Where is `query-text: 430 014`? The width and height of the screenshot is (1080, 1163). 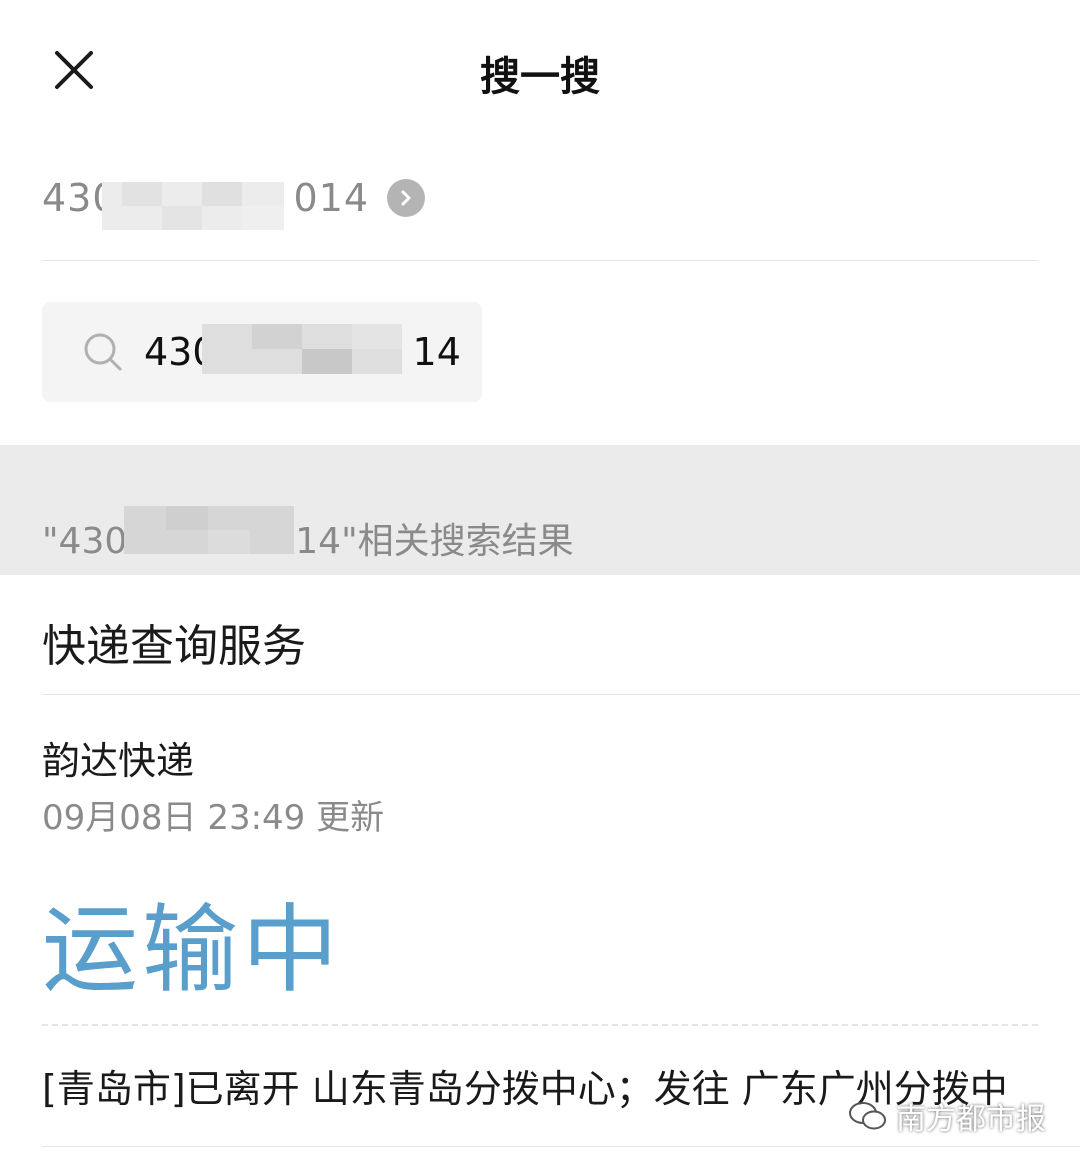
query-text: 430 014 is located at coordinates (206, 203).